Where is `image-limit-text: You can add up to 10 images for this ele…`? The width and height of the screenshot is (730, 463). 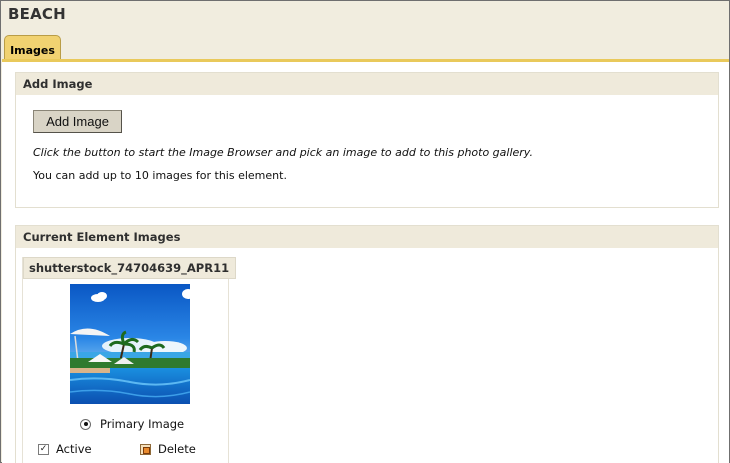
image-limit-text: You can add up to 10 images for this ele… is located at coordinates (160, 175).